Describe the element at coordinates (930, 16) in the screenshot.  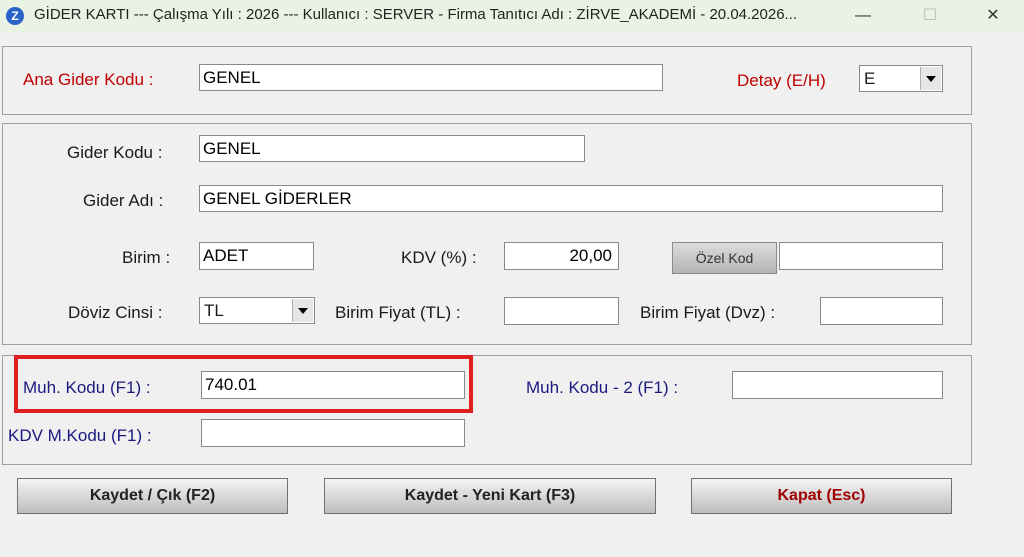
I see `maximize-button: ☐` at that location.